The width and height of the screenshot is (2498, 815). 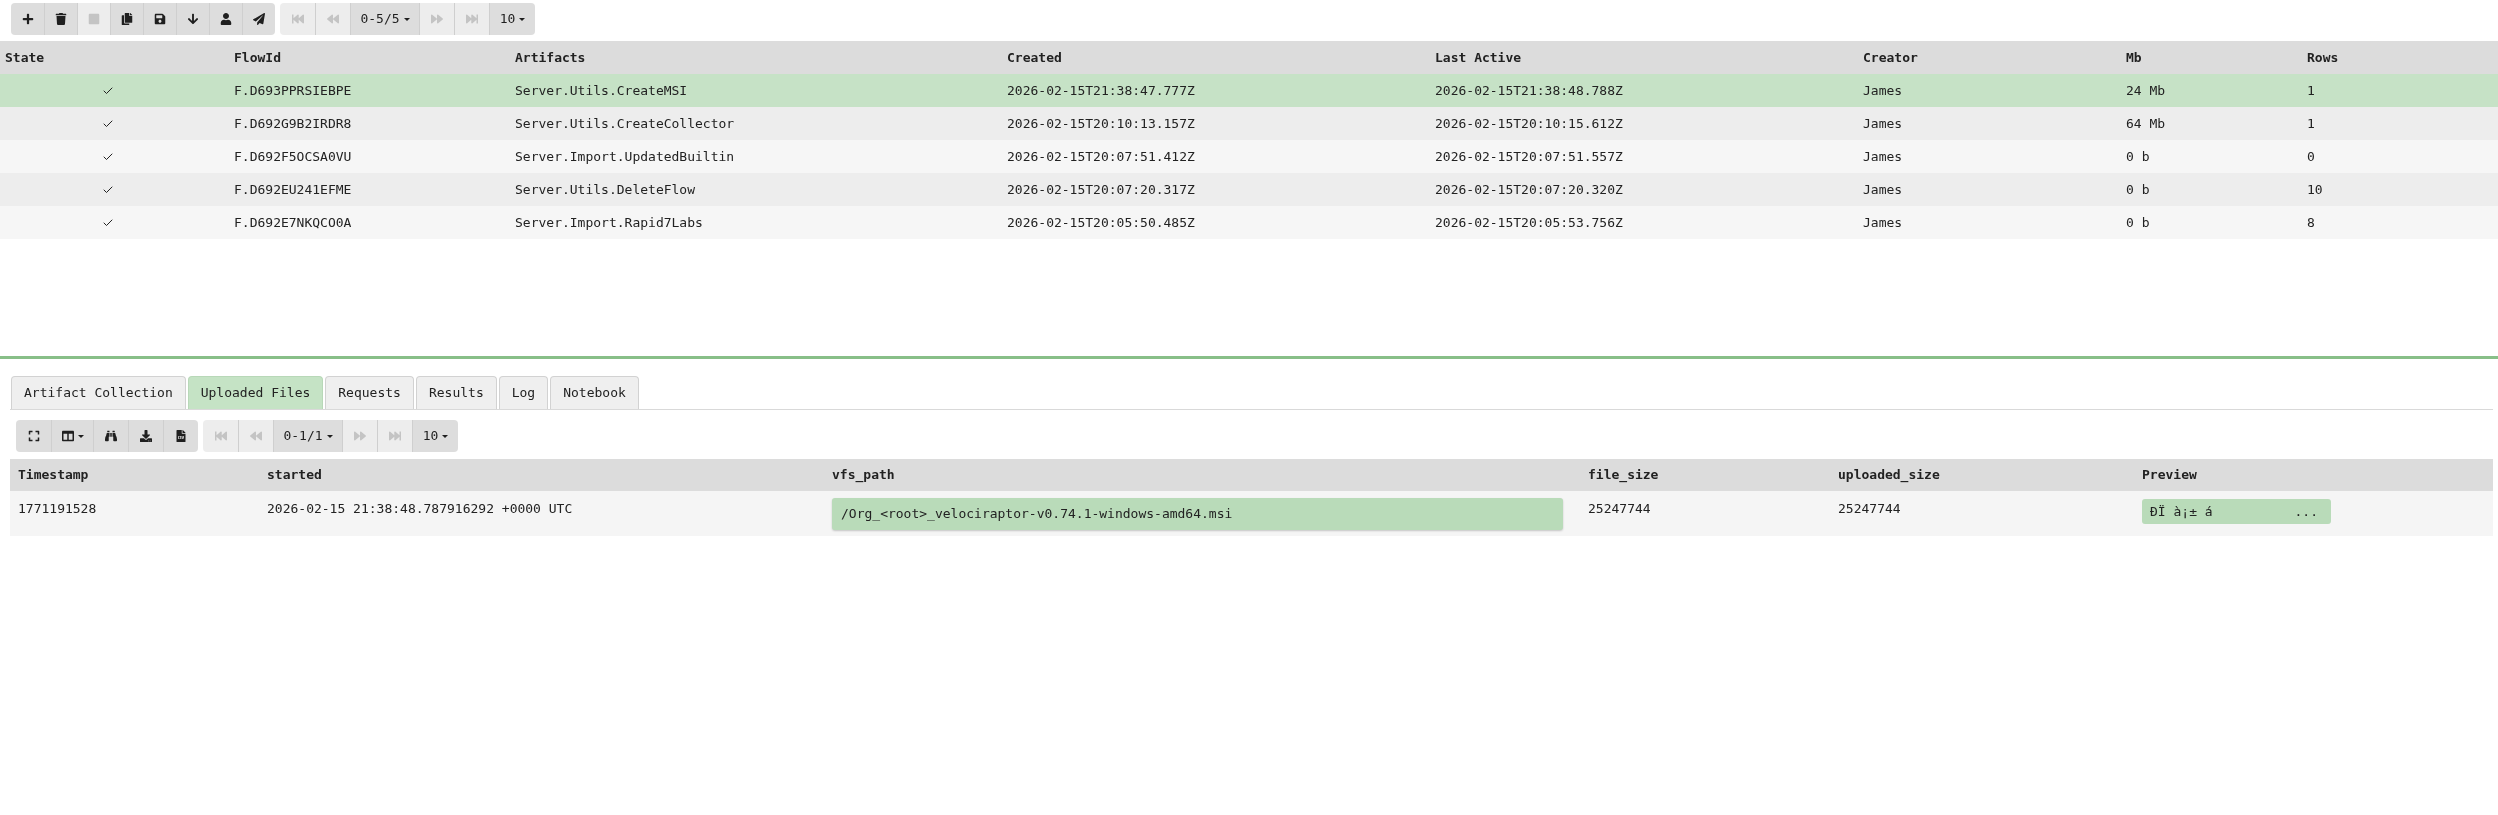 What do you see at coordinates (307, 436) in the screenshot?
I see `page-range-button: 0-1/1` at bounding box center [307, 436].